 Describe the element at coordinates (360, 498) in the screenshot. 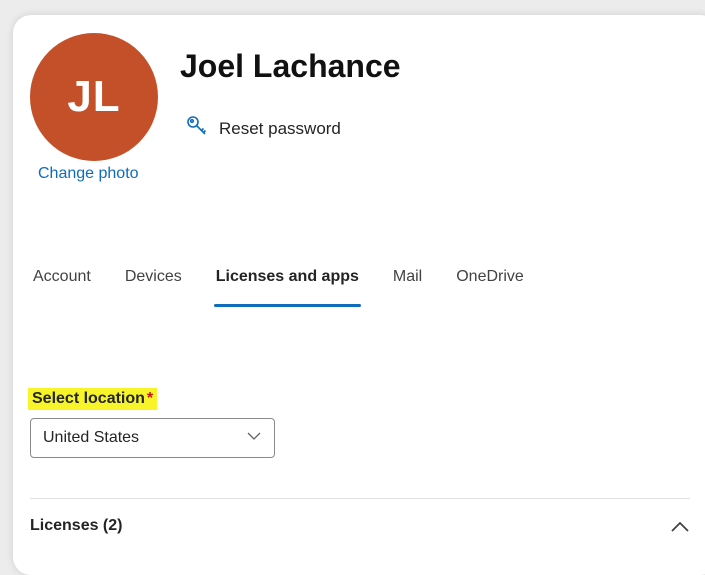

I see `section-divider` at that location.